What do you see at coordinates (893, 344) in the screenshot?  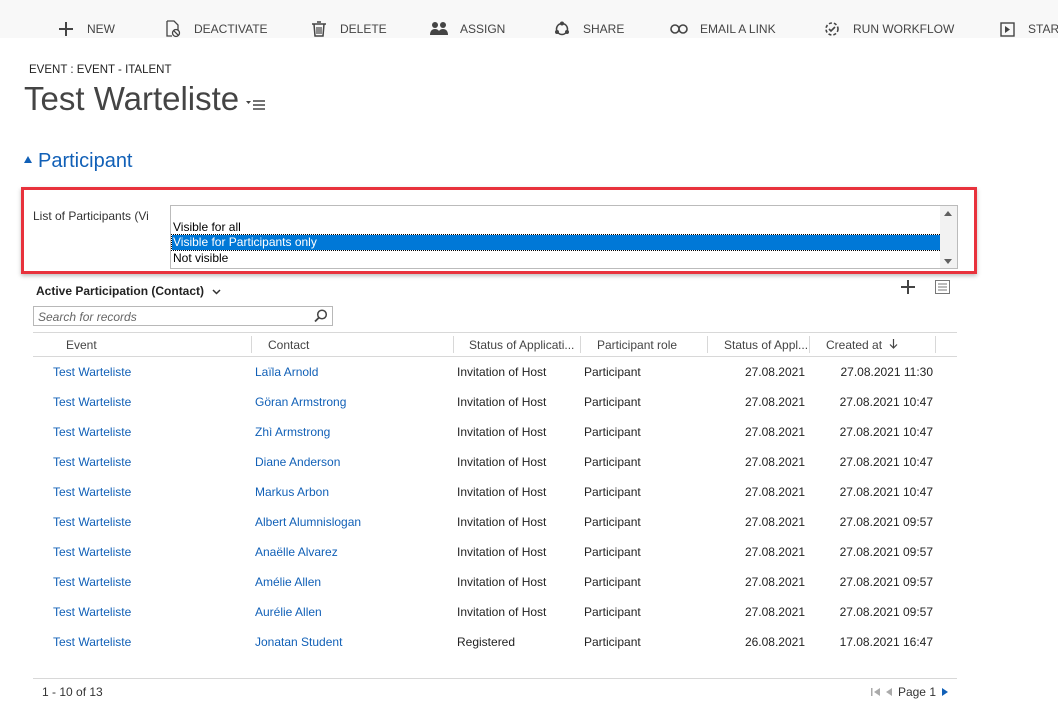 I see `sort-descending-icon` at bounding box center [893, 344].